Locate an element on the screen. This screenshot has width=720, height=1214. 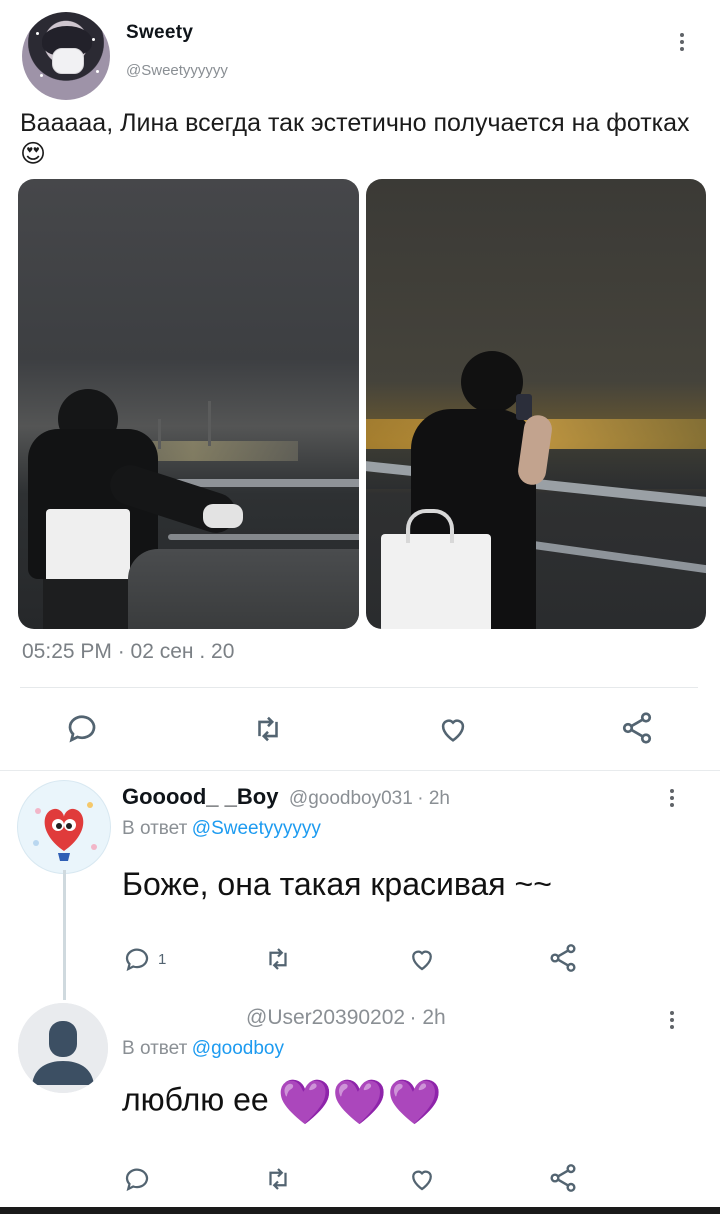
bottom-edge is located at coordinates (360, 1210).